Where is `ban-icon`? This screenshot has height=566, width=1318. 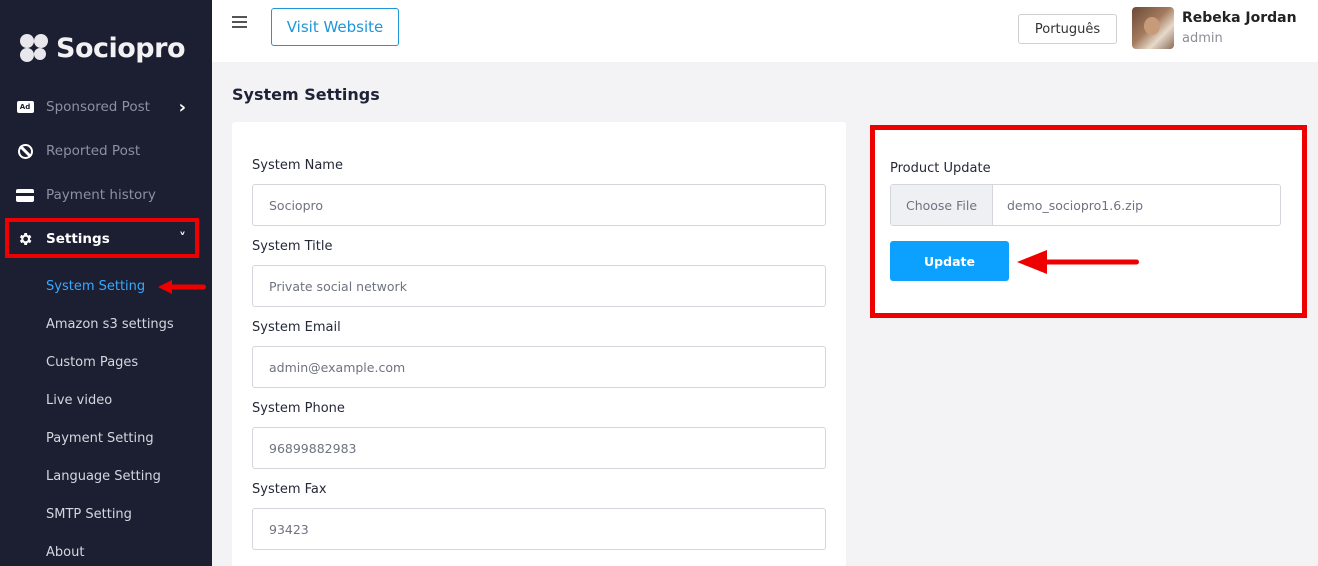
ban-icon is located at coordinates (25, 151).